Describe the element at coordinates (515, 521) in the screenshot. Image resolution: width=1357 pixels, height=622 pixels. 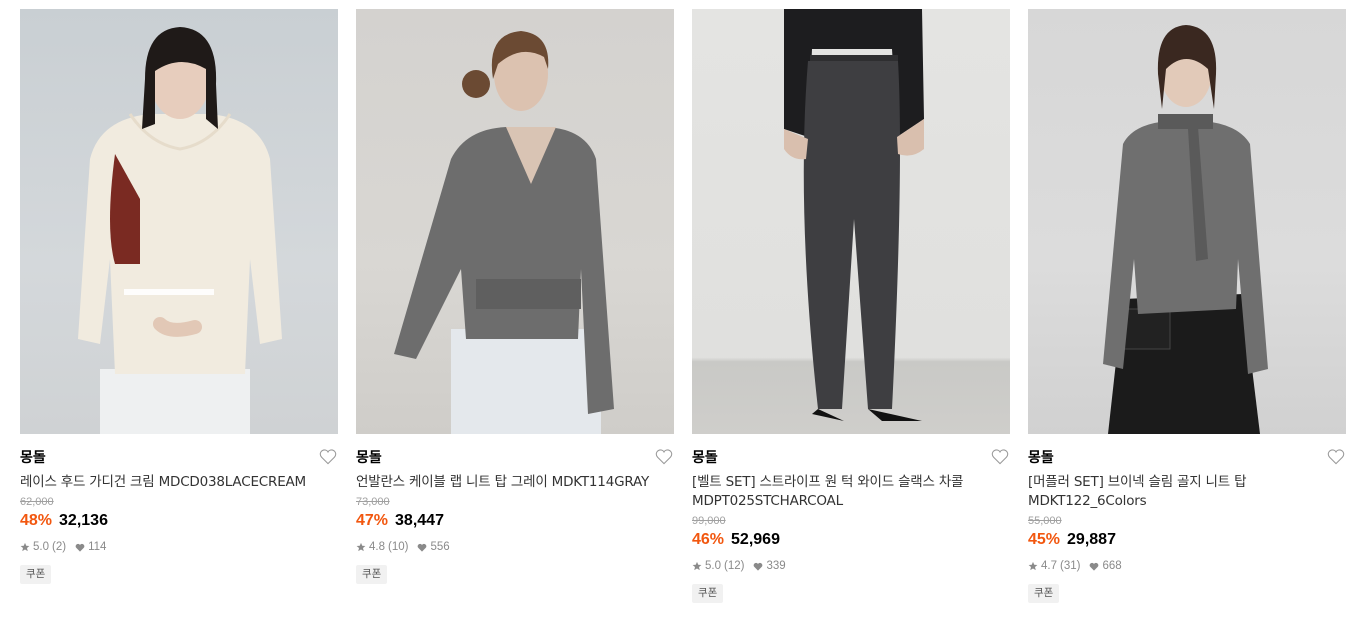
I see `price-row: 47% 38,447` at that location.